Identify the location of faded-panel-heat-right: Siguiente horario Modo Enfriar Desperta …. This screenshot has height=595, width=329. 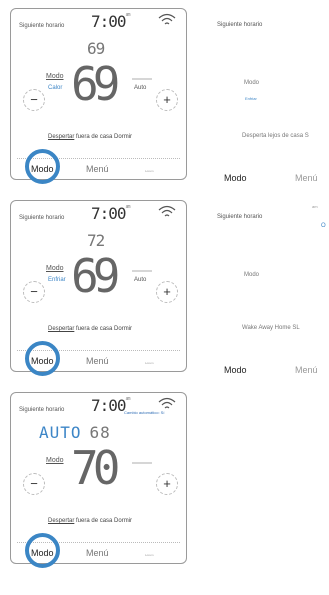
(270, 95).